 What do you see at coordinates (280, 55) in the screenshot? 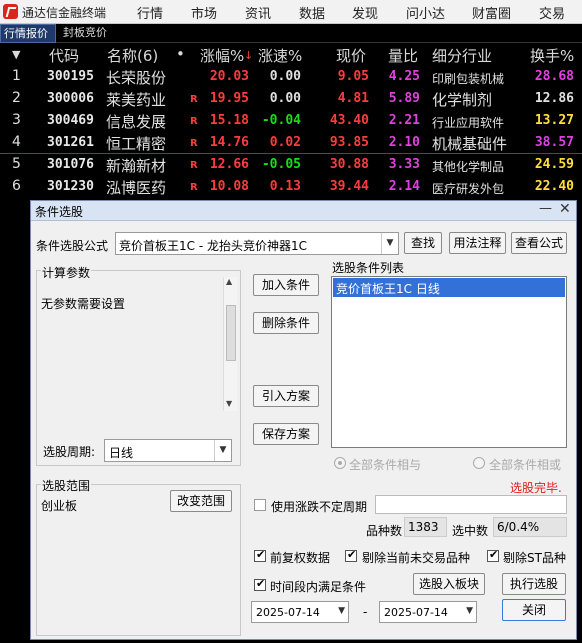
I see `col-speed: 涨速%` at bounding box center [280, 55].